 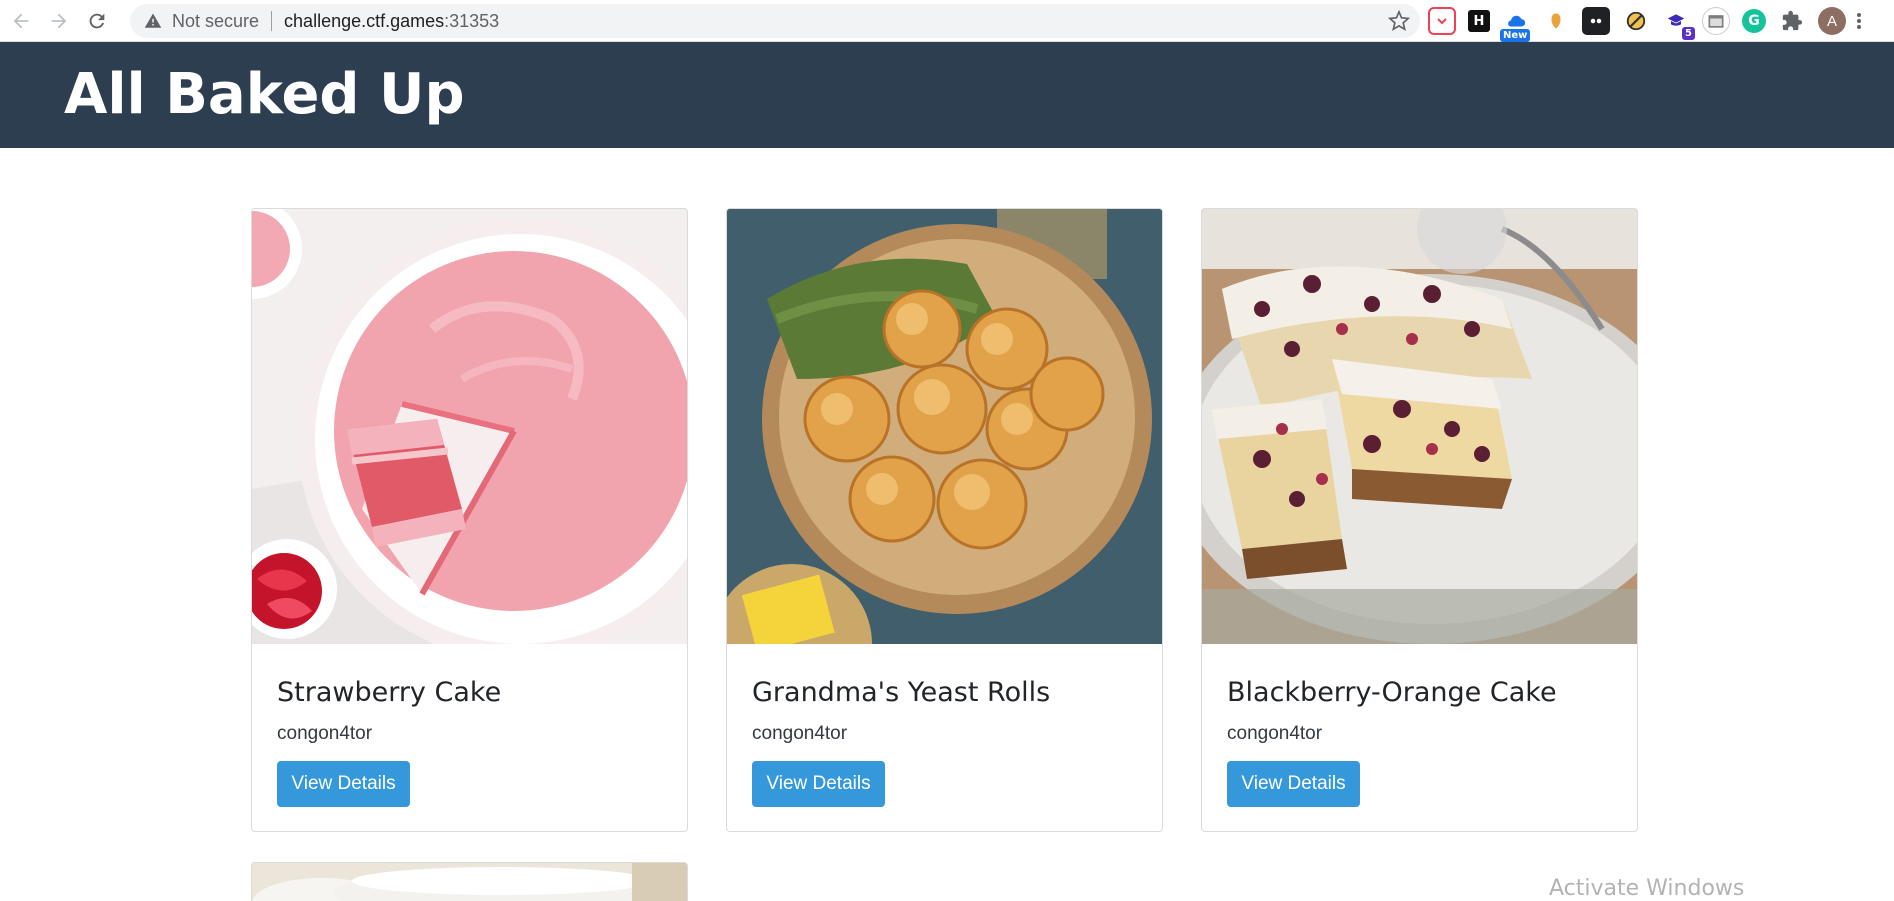 I want to click on blackberry-cake-image, so click(x=1419, y=426).